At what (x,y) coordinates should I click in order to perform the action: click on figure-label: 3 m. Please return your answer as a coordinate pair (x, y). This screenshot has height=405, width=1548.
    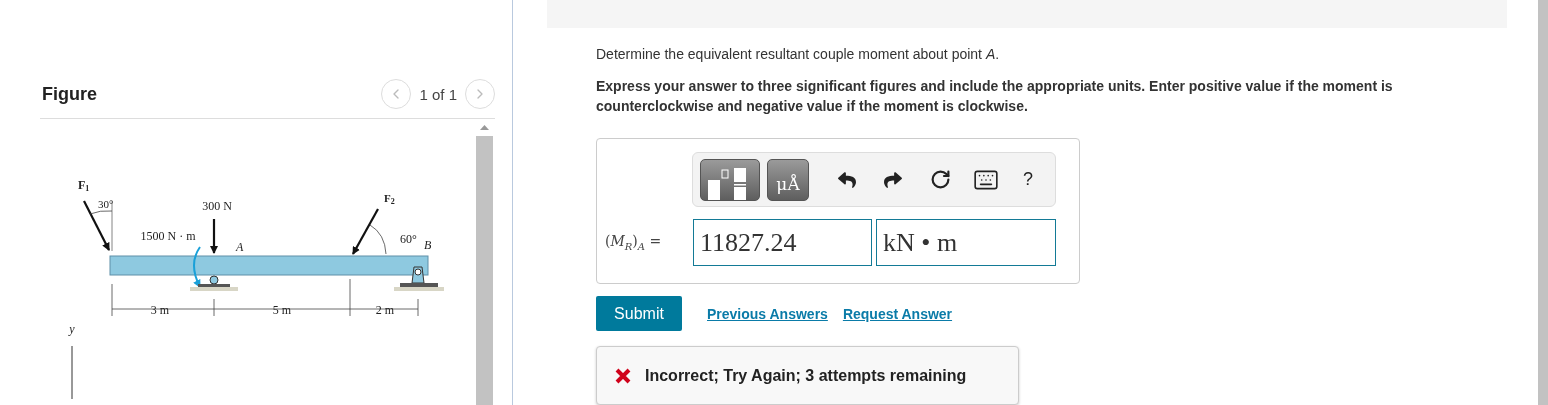
    Looking at the image, I should click on (160, 310).